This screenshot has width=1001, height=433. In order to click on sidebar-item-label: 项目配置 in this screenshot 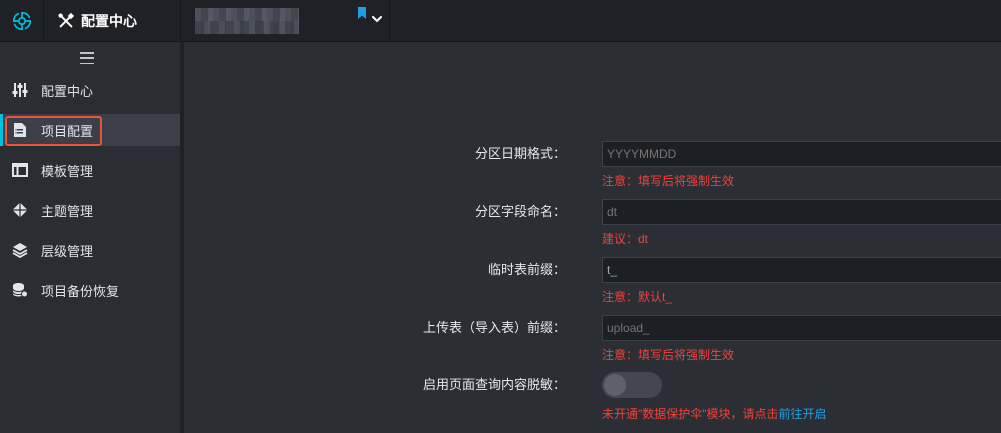, I will do `click(67, 131)`.